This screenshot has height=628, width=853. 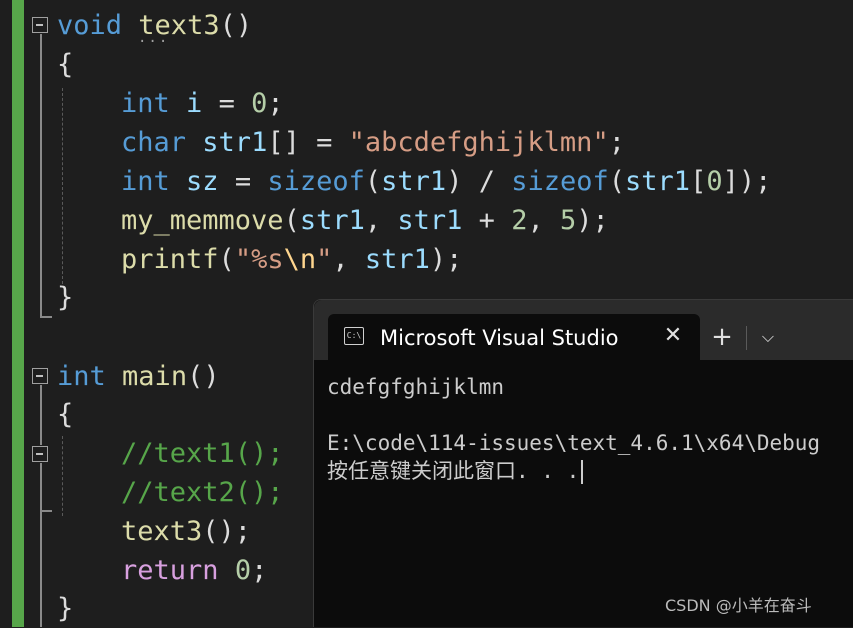 I want to click on terminal-icon: C:\, so click(x=354, y=336).